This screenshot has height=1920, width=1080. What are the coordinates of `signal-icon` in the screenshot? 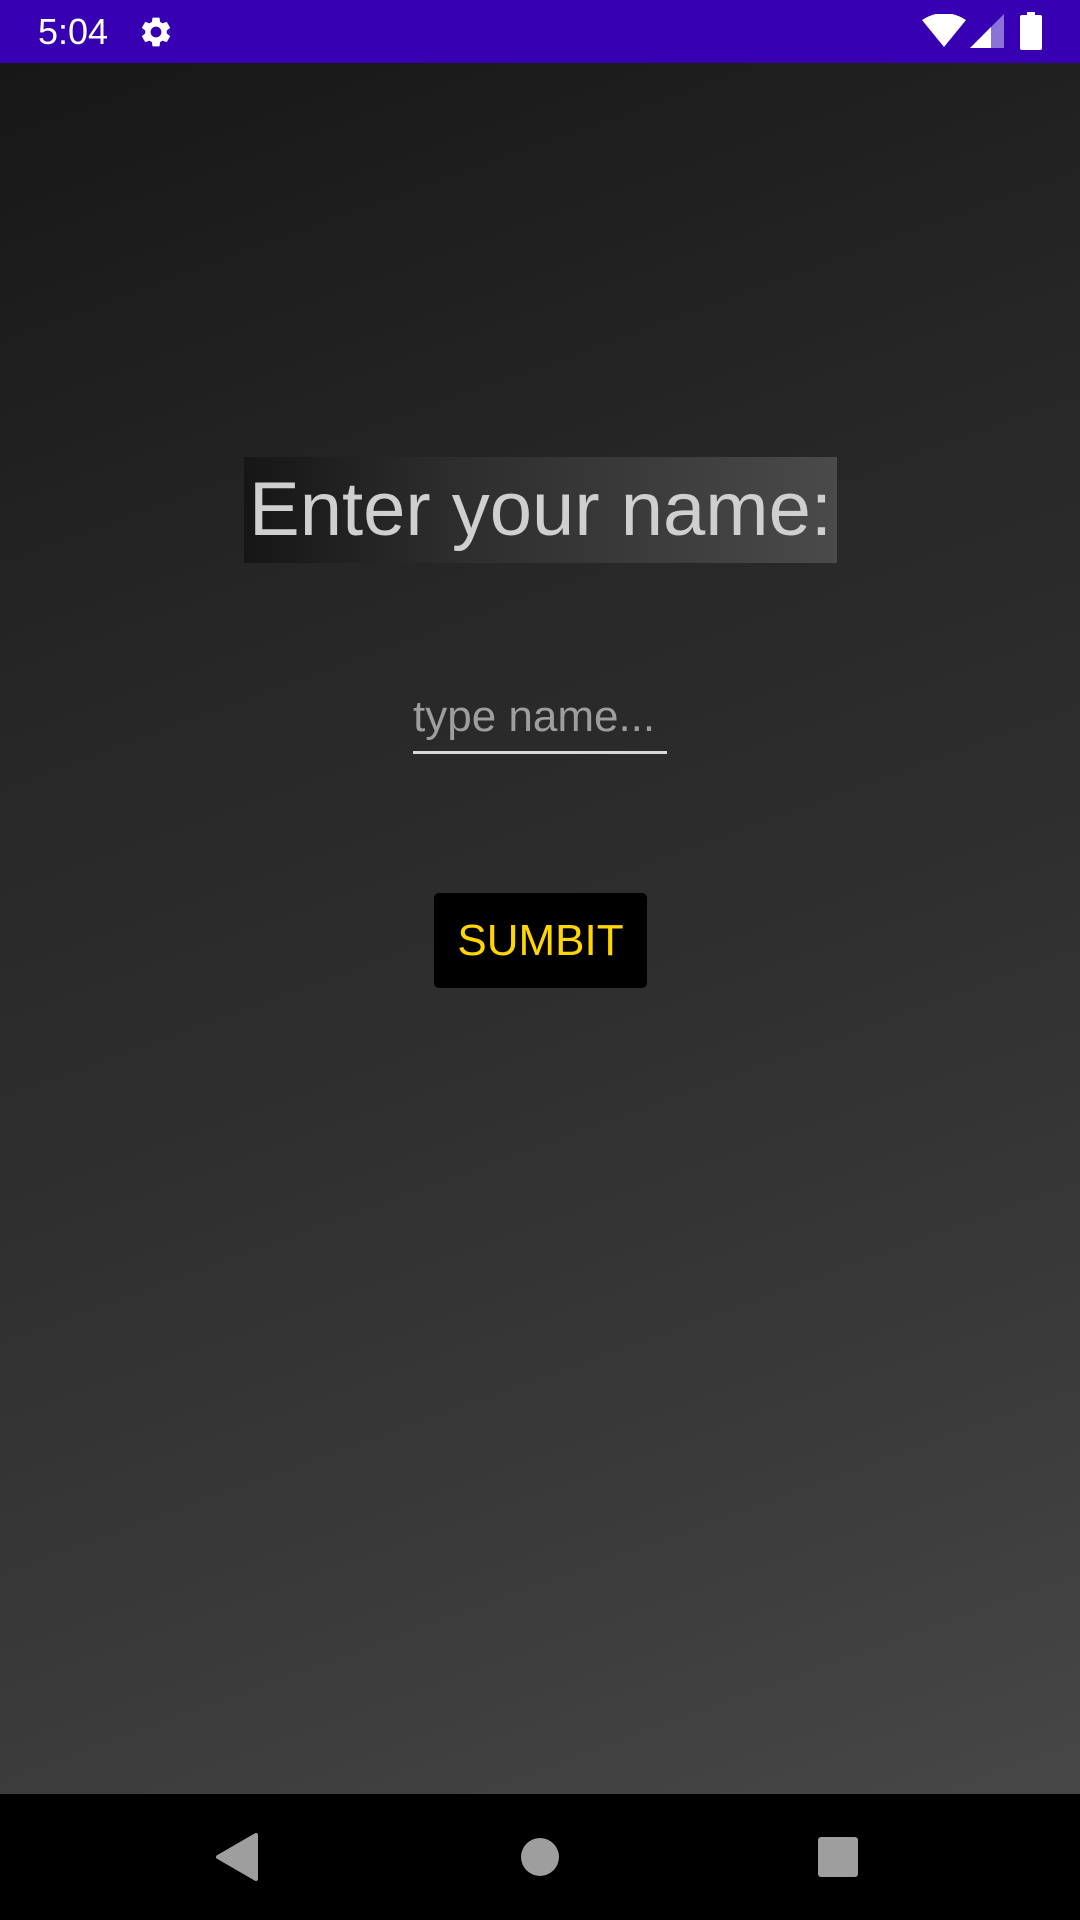 It's located at (987, 31).